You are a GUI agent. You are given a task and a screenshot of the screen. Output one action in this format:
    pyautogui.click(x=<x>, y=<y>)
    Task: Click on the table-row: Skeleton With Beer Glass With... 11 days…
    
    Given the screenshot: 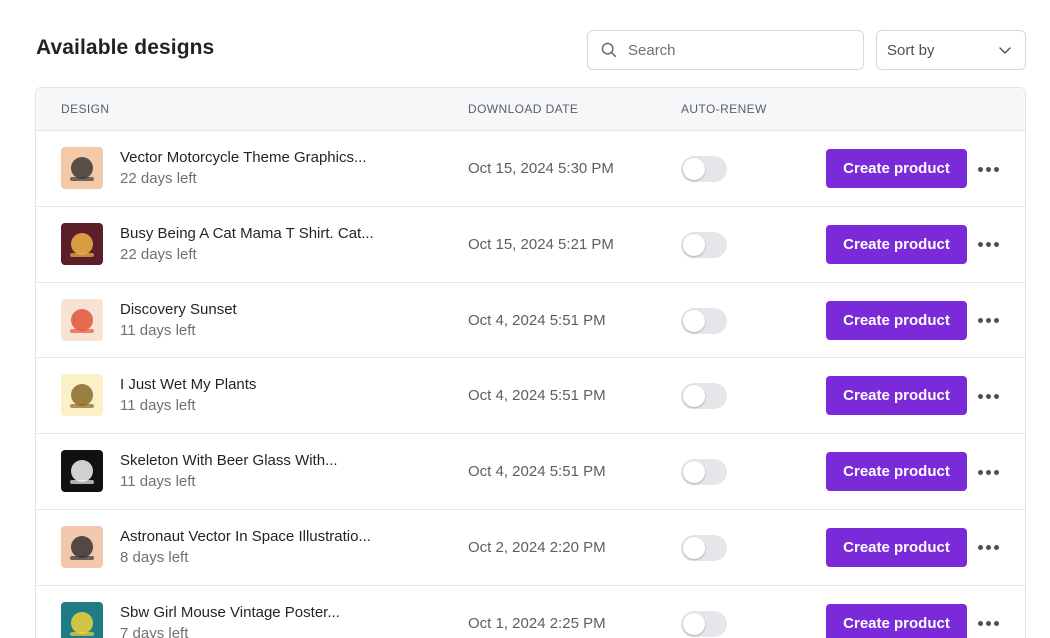 What is the action you would take?
    pyautogui.click(x=530, y=472)
    